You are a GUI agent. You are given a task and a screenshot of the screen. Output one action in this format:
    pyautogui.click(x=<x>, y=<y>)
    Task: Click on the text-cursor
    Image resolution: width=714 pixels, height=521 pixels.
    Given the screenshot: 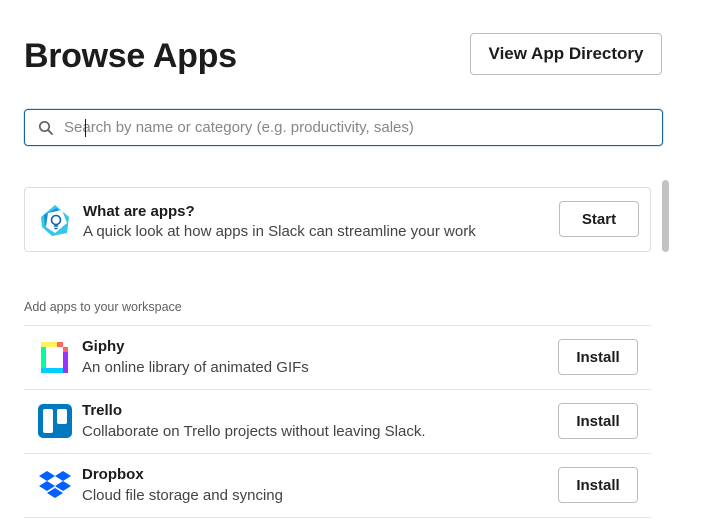 What is the action you would take?
    pyautogui.click(x=85, y=128)
    